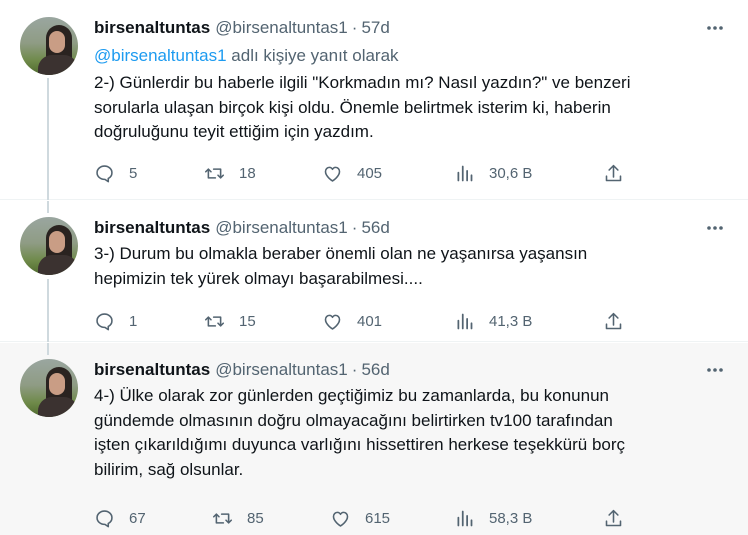  What do you see at coordinates (230, 173) in the screenshot?
I see `retweet-button: 18` at bounding box center [230, 173].